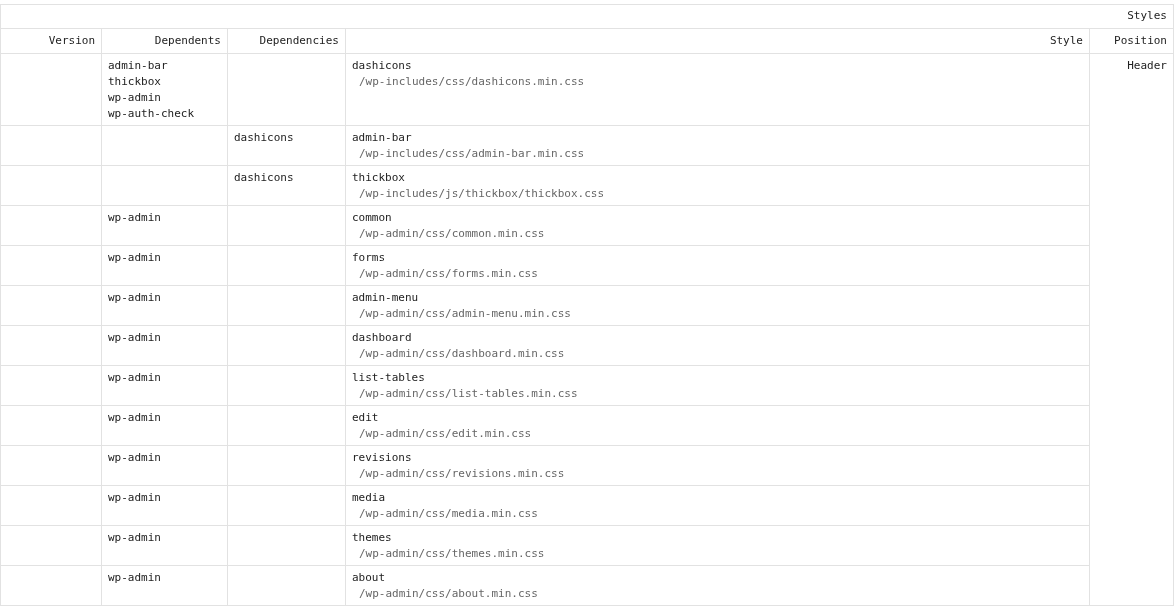 The width and height of the screenshot is (1174, 606). I want to click on style-path: /wp-admin/css/common.min.css, so click(452, 234).